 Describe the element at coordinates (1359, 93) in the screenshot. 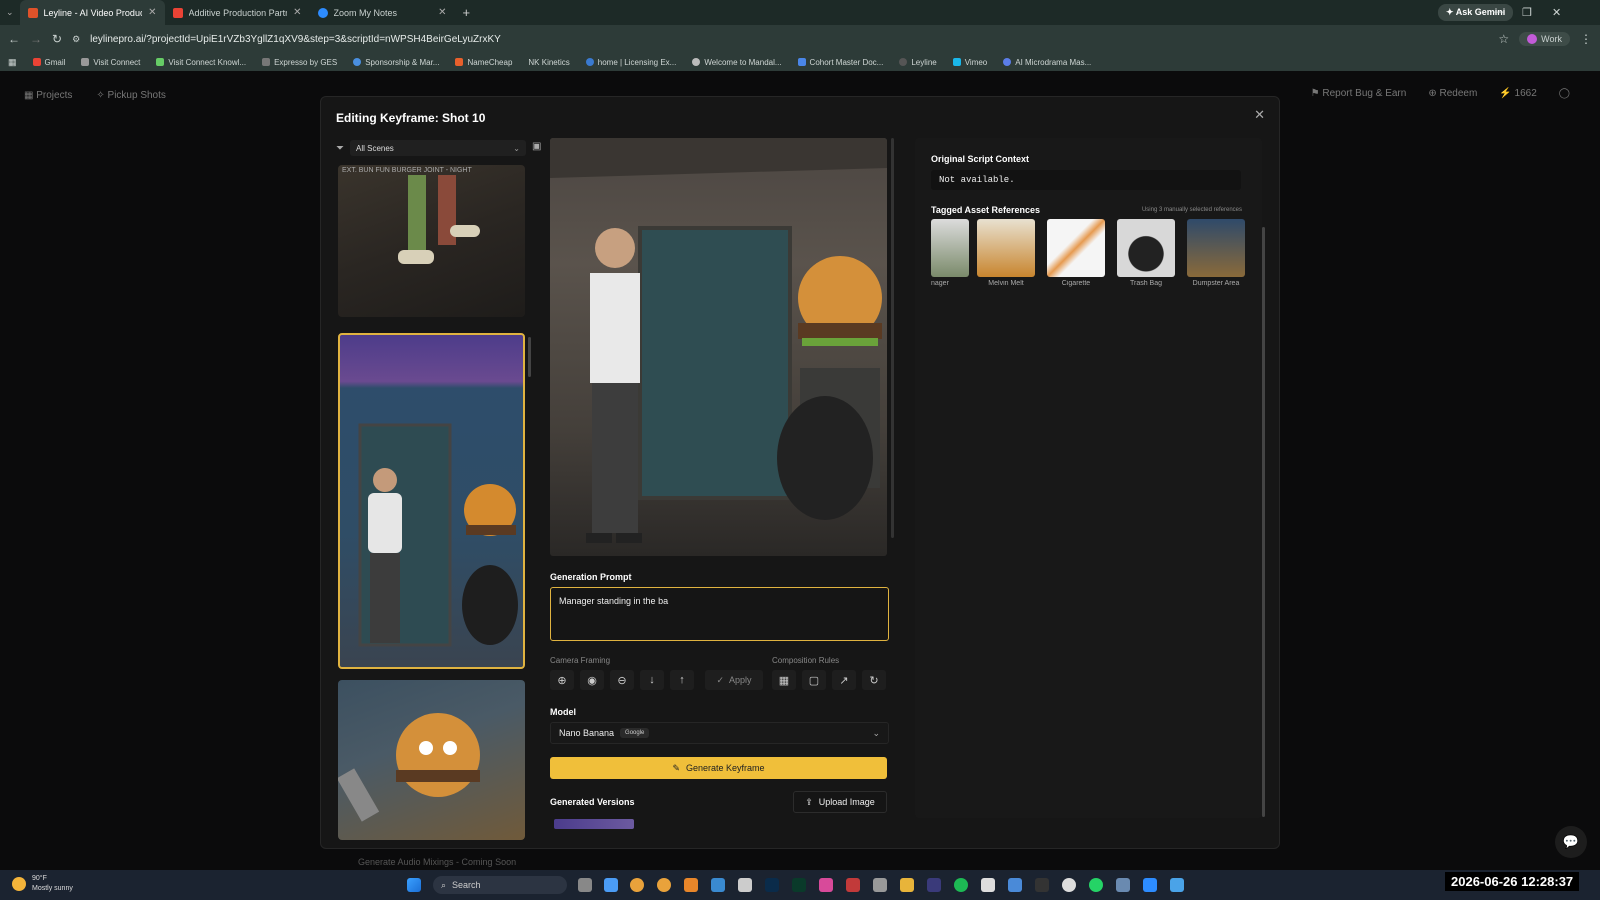

I see `report-bug-button: ⚑ Report Bug & Earn` at that location.